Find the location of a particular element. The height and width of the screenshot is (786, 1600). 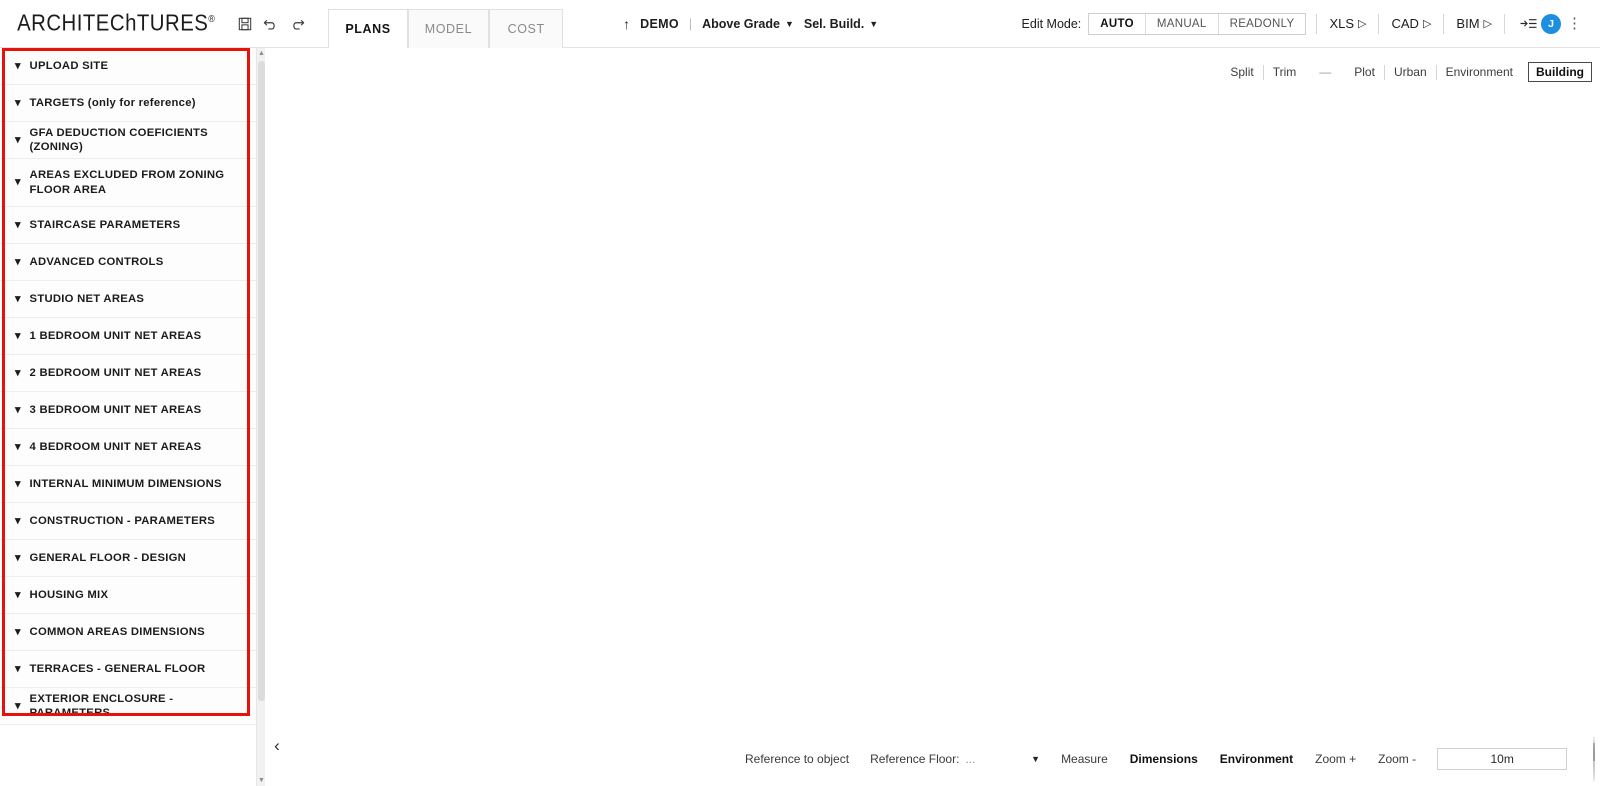

sidebar-item-label: CONSTRUCTION - PARAMETERS is located at coordinates (122, 520).